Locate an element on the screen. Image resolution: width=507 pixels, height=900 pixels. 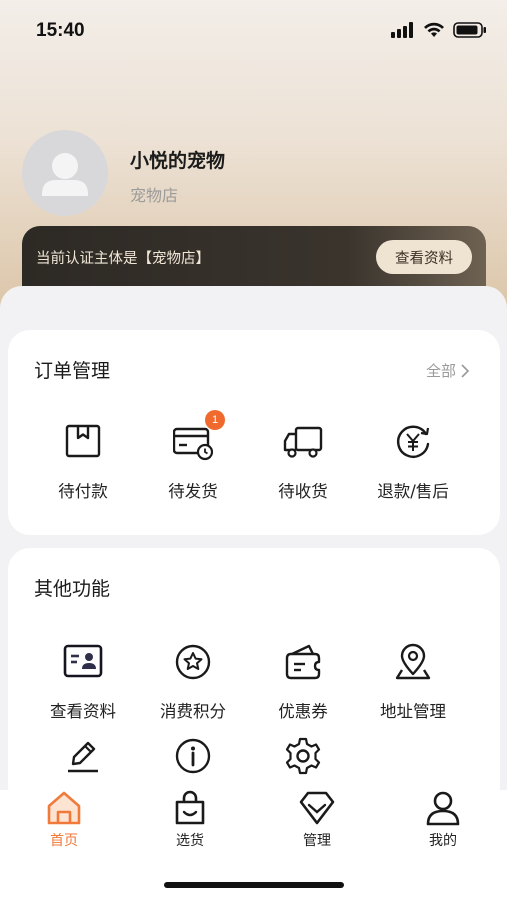
function-item-edit is located at coordinates (83, 756).